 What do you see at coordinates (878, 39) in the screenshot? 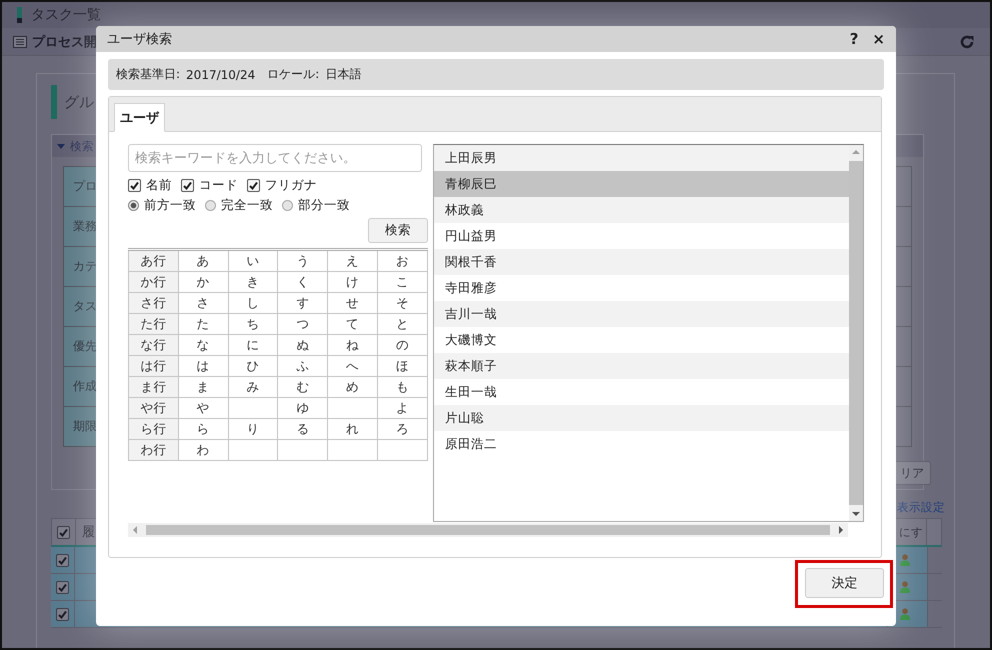
I see `close-button: ×` at bounding box center [878, 39].